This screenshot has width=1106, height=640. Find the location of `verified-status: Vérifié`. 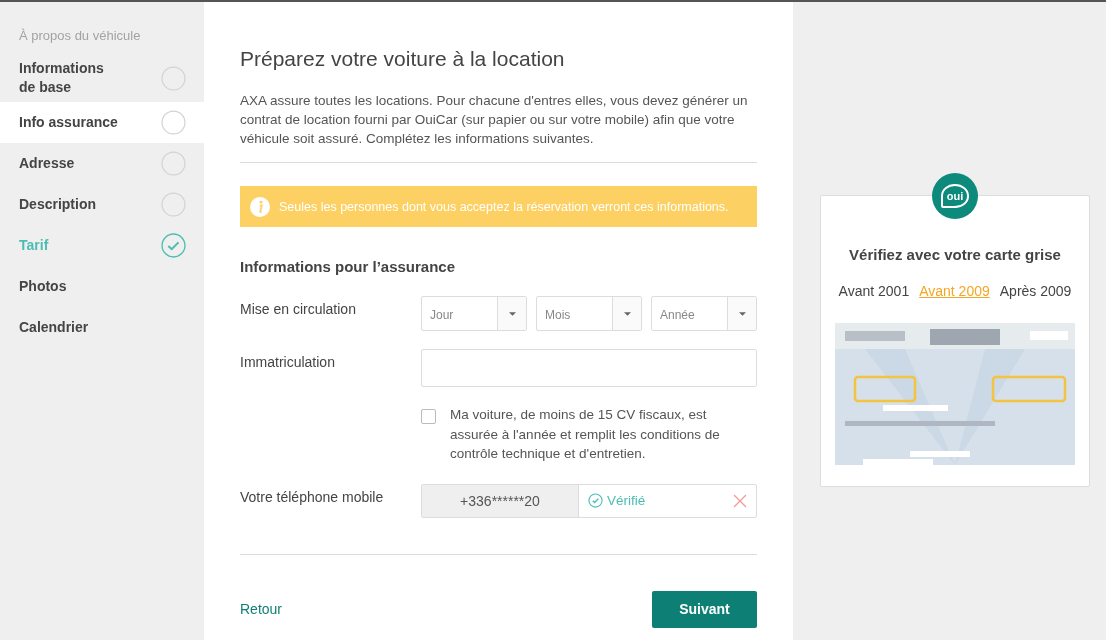

verified-status: Vérifié is located at coordinates (626, 500).